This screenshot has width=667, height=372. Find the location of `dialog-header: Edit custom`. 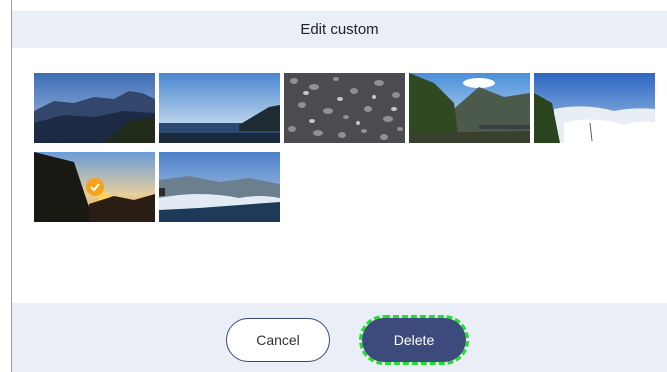

dialog-header: Edit custom is located at coordinates (339, 29).